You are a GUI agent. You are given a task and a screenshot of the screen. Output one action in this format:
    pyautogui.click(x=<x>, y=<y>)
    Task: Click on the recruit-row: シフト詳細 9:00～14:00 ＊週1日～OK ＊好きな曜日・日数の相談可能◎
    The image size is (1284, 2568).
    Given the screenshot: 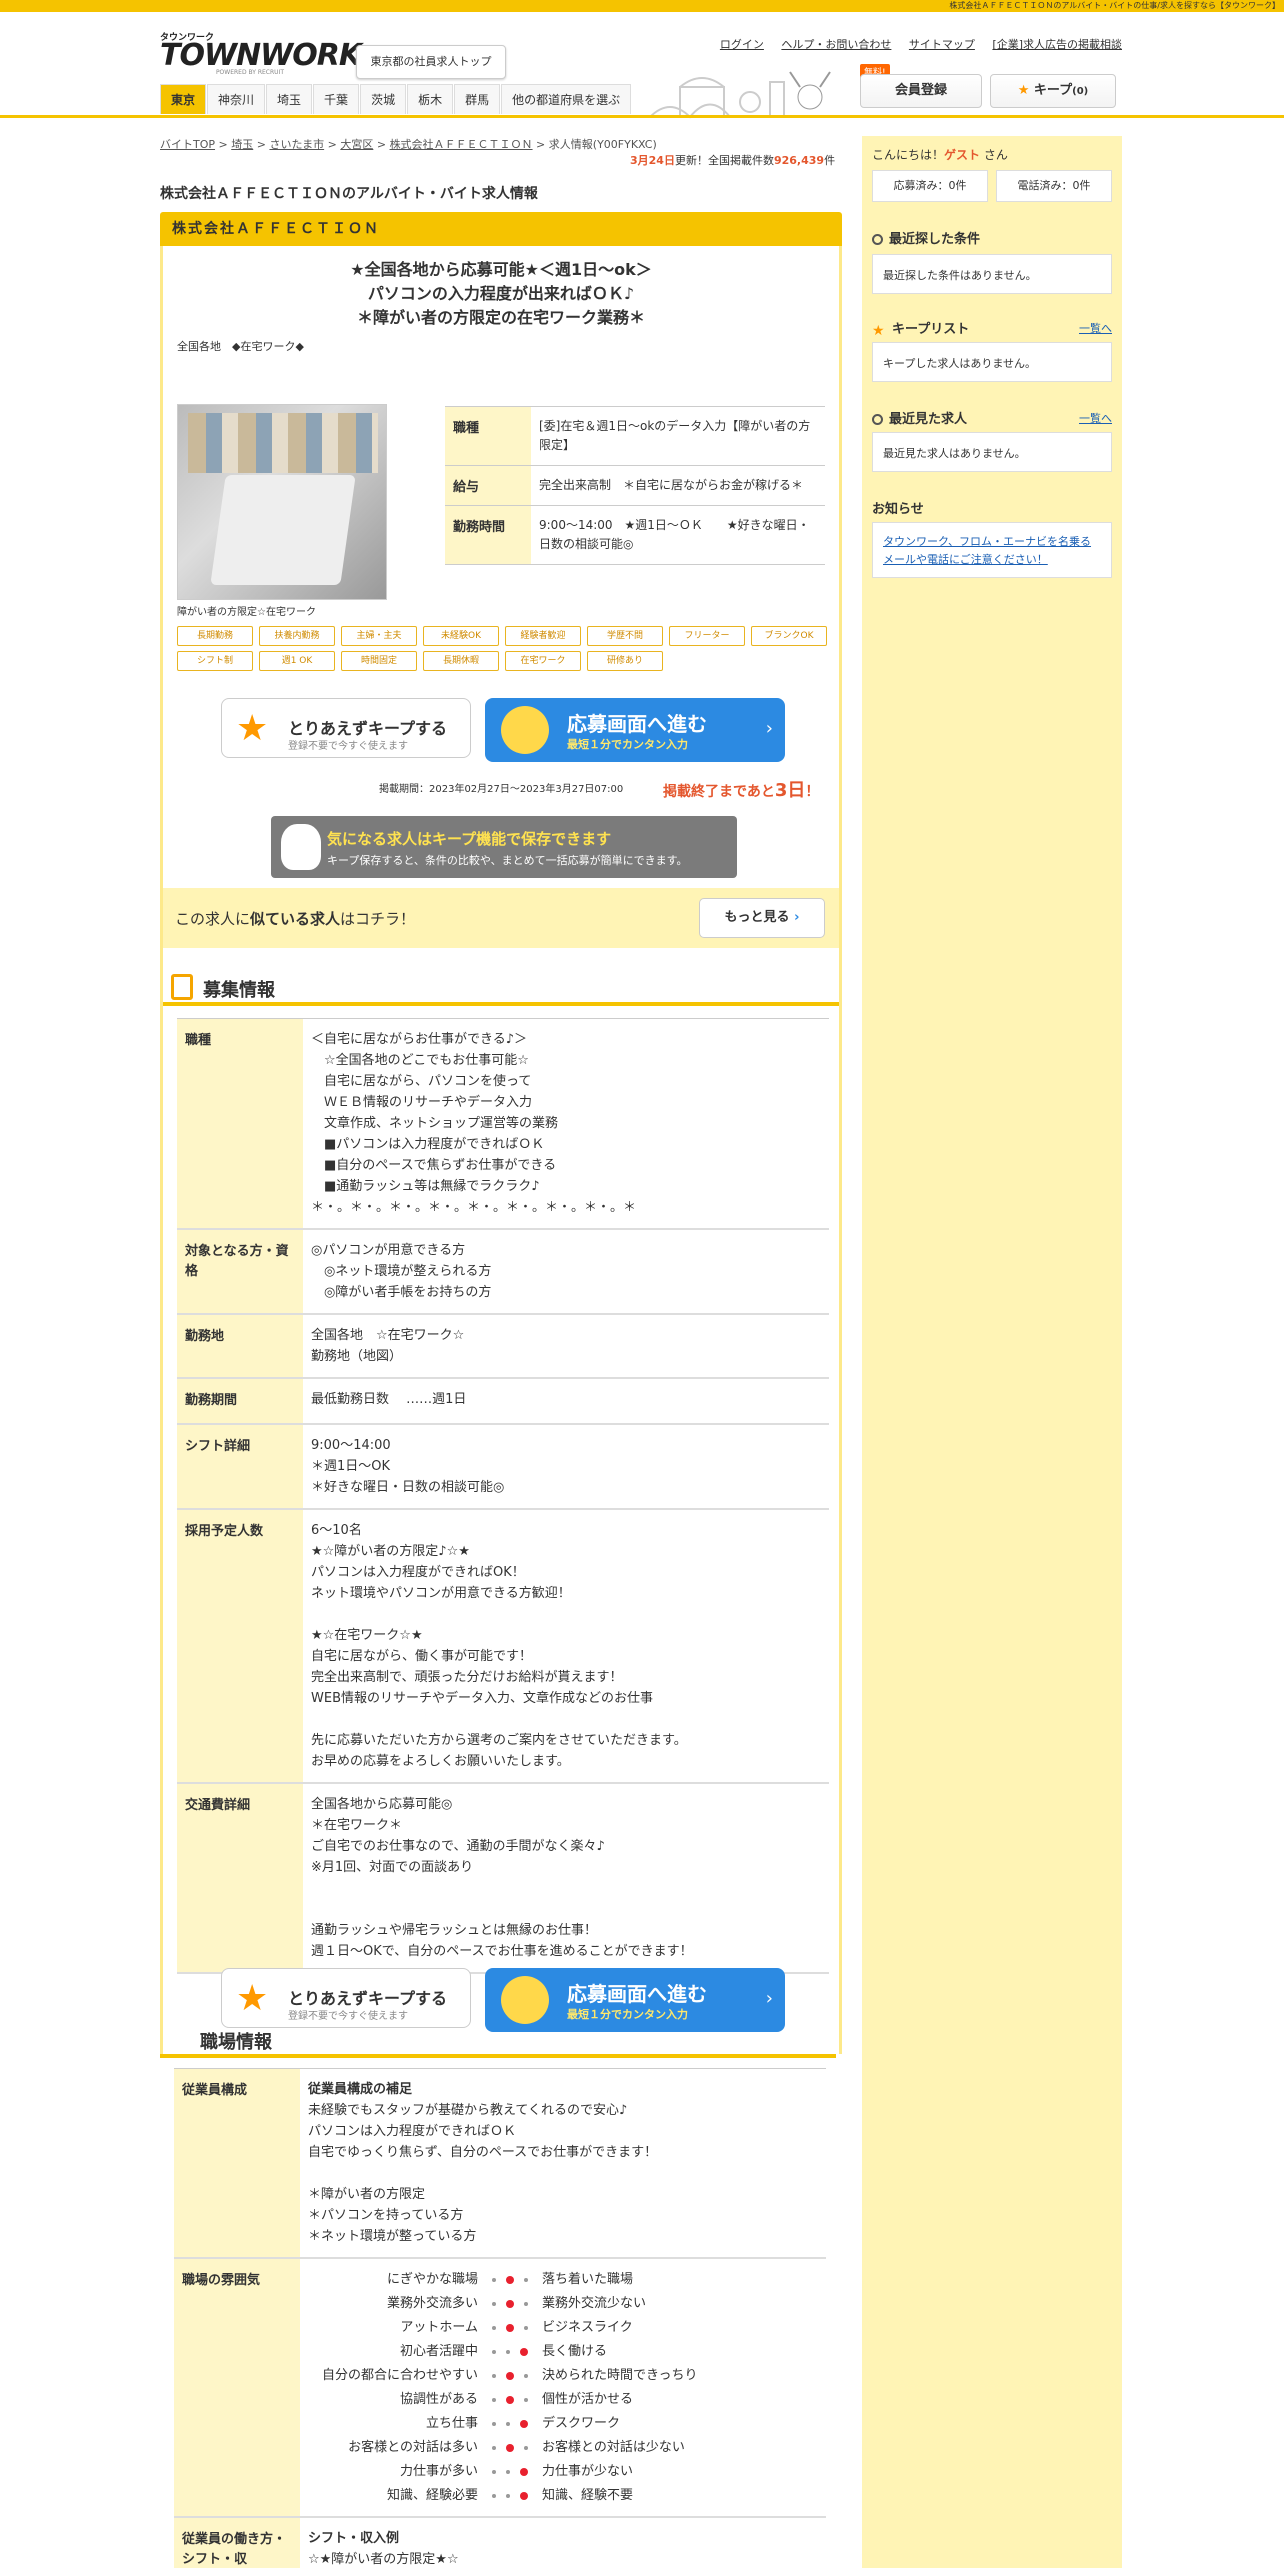 What is the action you would take?
    pyautogui.click(x=503, y=1467)
    